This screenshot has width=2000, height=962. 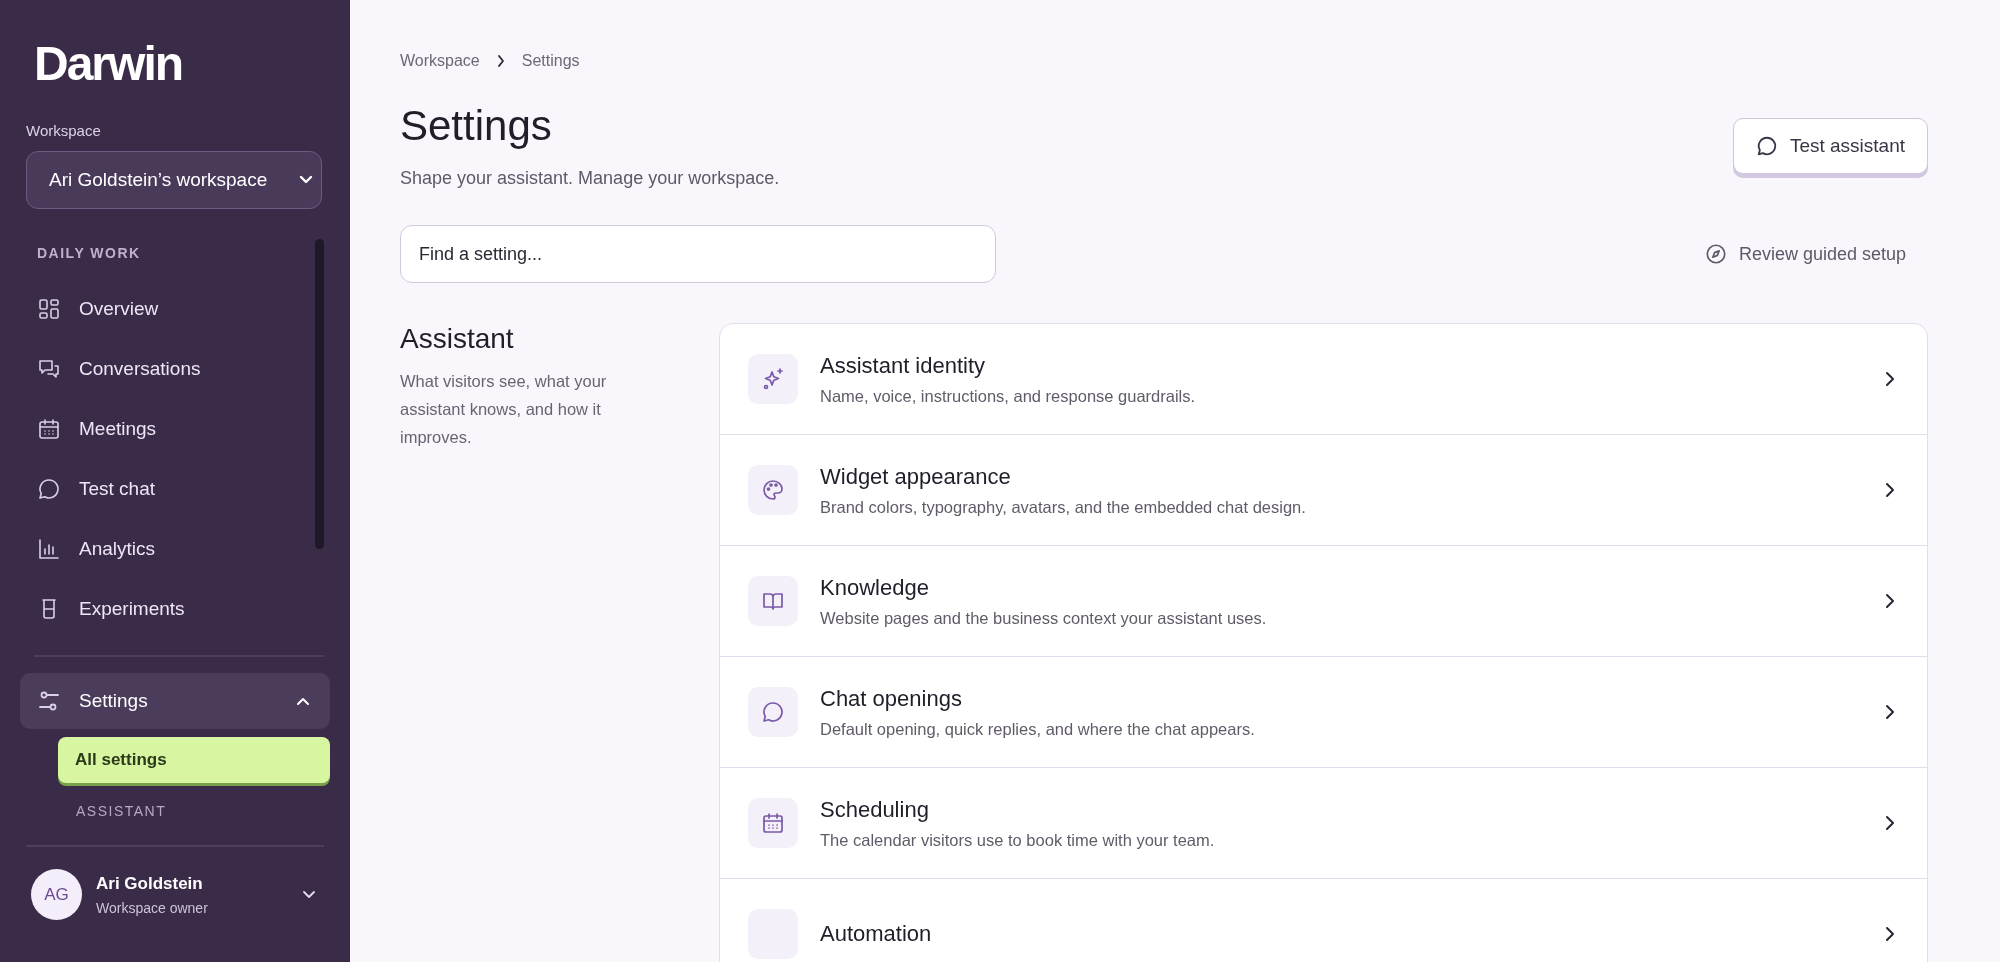 I want to click on row-description: Brand colors, typography, avatars, and the embedded chat design., so click(x=1063, y=507).